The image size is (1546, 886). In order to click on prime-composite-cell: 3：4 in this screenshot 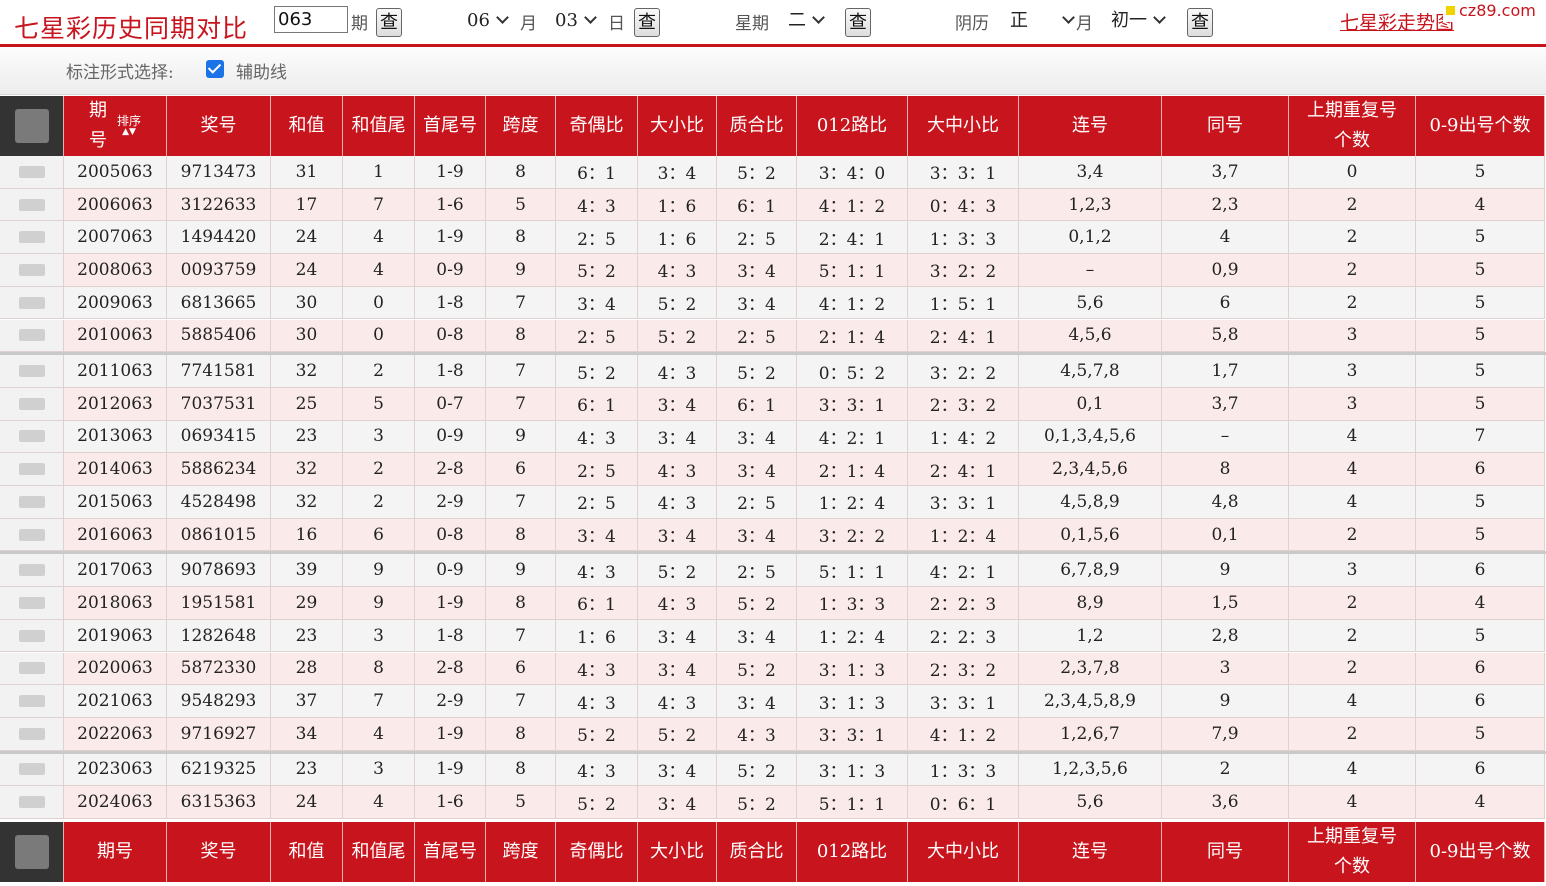, I will do `click(757, 303)`.